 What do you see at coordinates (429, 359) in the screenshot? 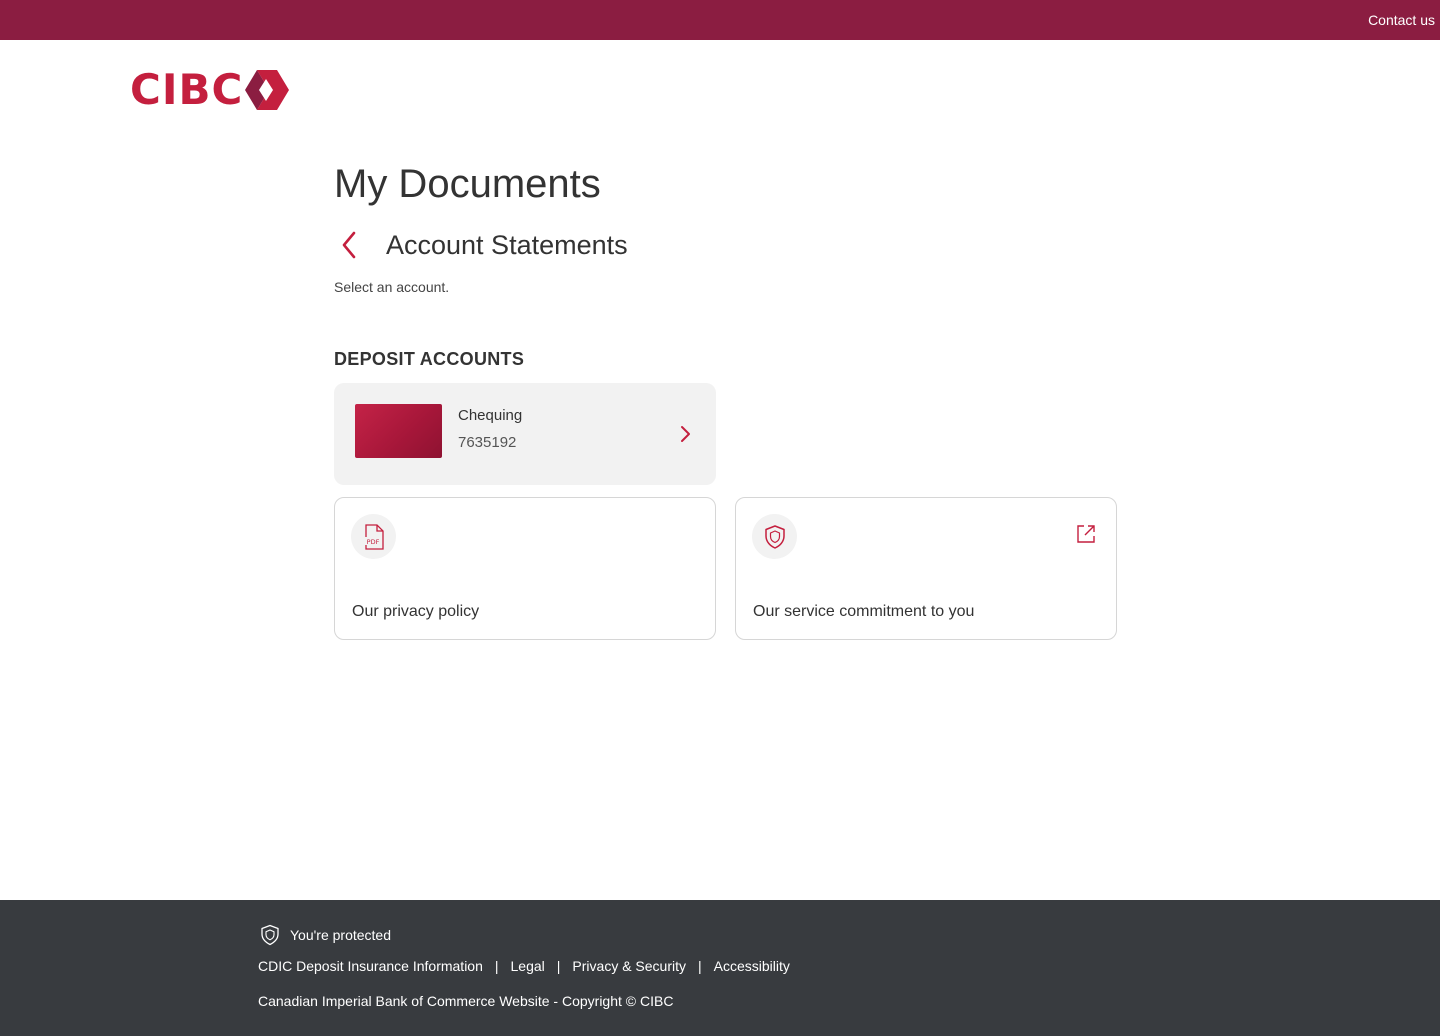
I see `deposit-accounts-heading: DEPOSIT ACCOUNTS` at bounding box center [429, 359].